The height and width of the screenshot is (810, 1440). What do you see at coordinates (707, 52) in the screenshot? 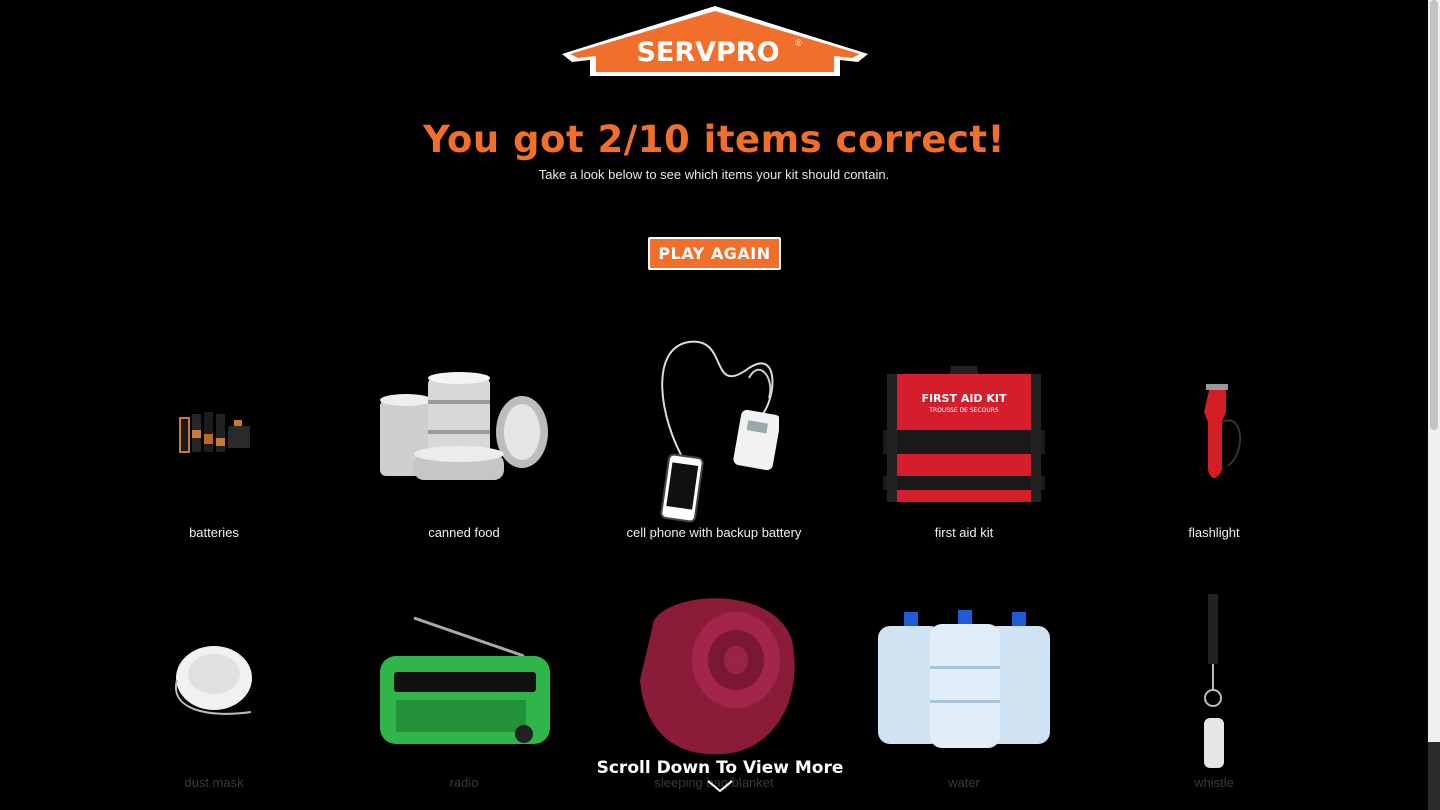
I see `logo-text: SERVPRO` at bounding box center [707, 52].